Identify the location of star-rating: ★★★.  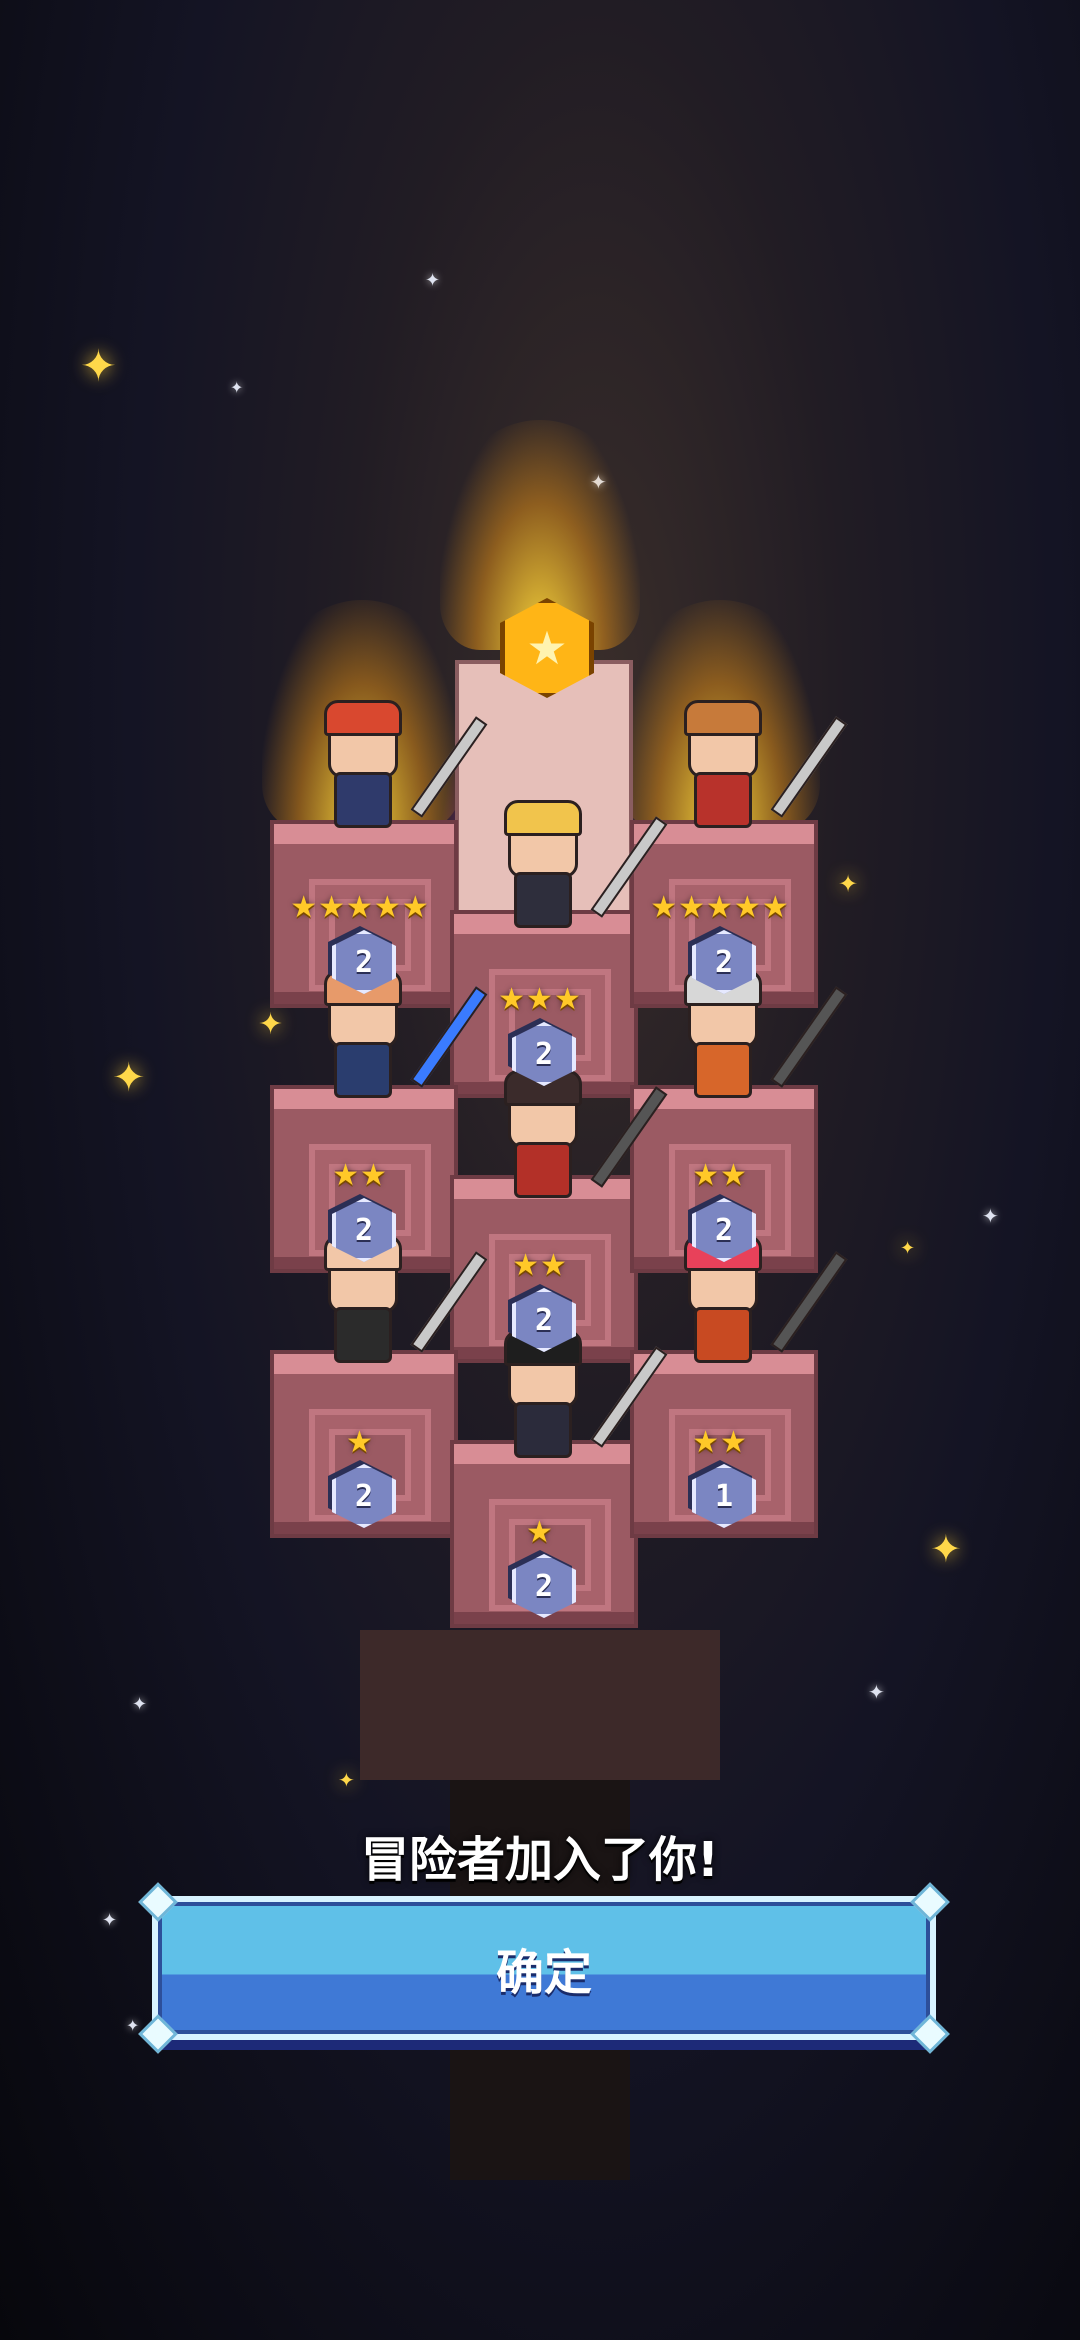
(540, 999).